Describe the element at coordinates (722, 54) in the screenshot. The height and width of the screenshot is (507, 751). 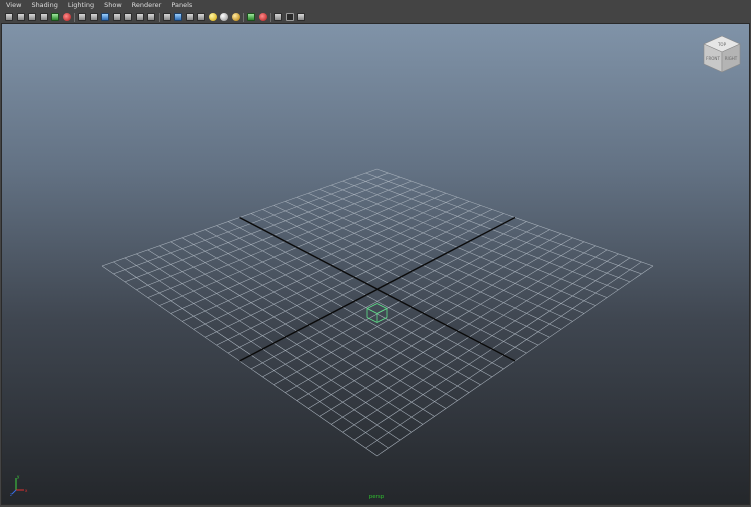
I see `viewcube-icon: TOP FRONT RIGHT` at that location.